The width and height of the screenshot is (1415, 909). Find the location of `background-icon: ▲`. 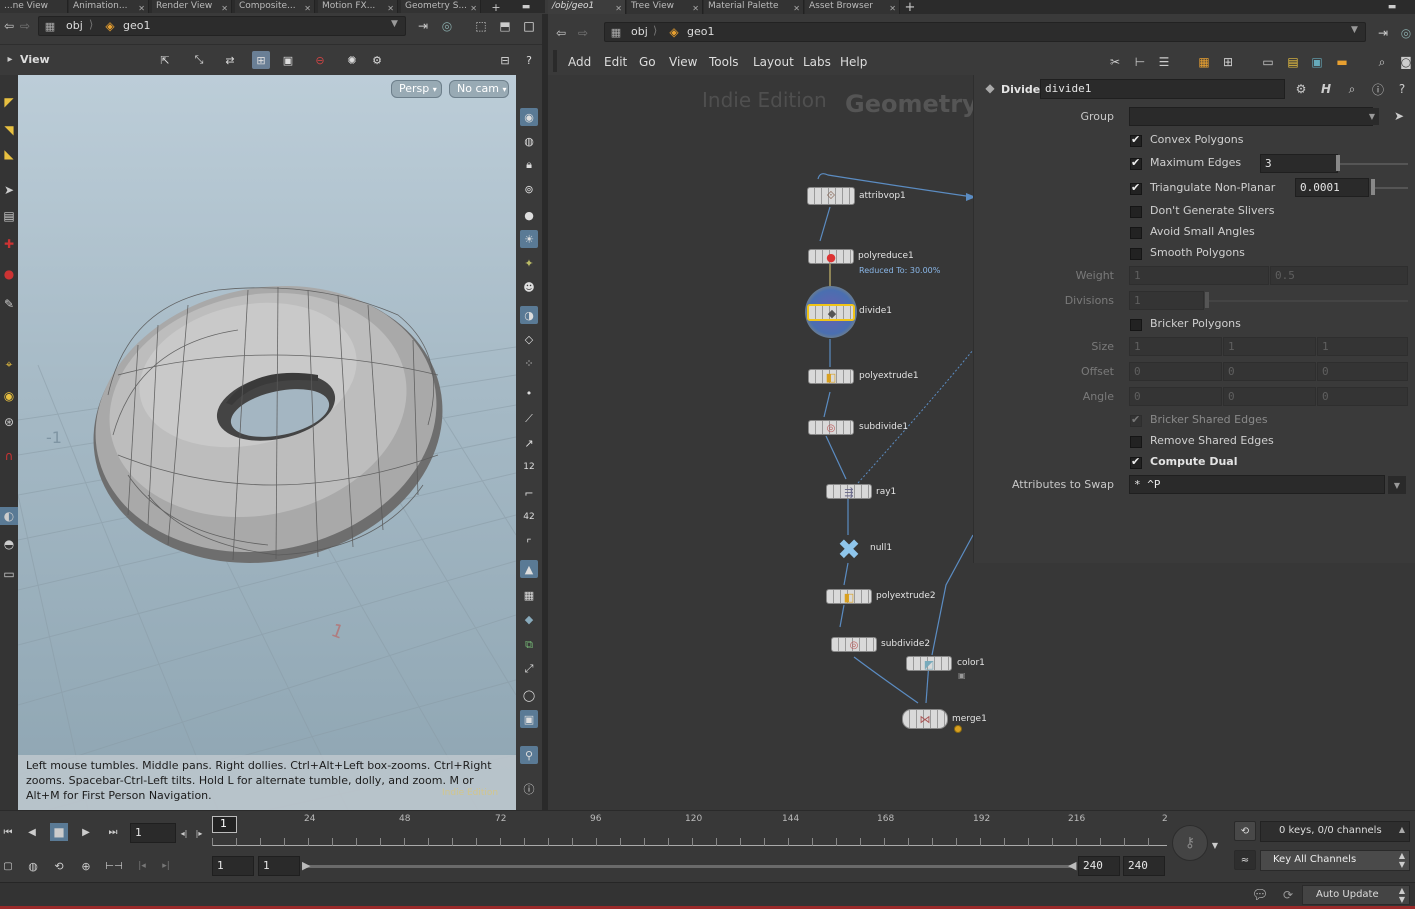

background-icon: ▲ is located at coordinates (529, 569).